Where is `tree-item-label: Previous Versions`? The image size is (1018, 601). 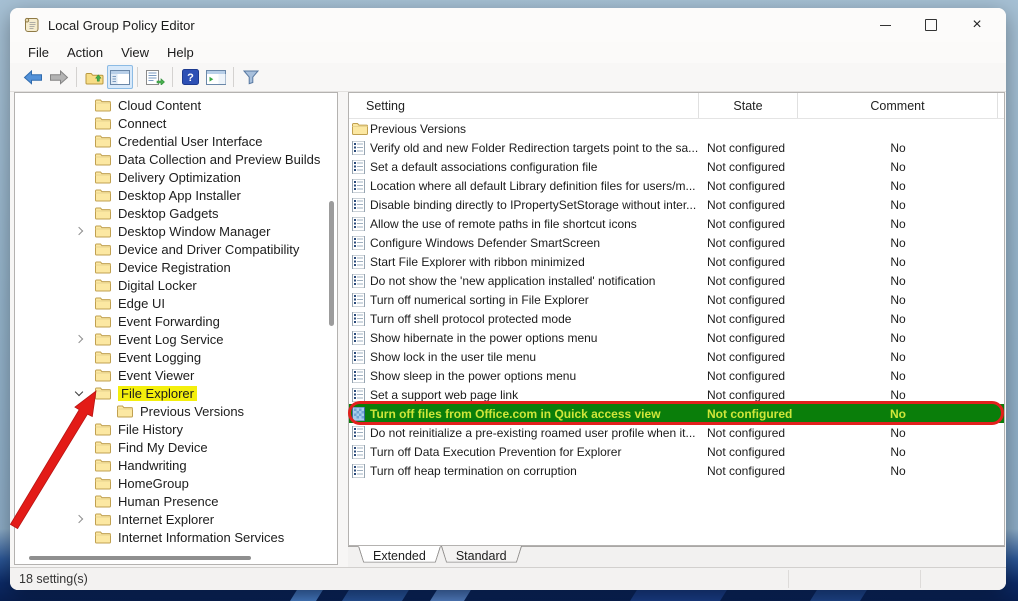
tree-item-label: Previous Versions is located at coordinates (192, 411).